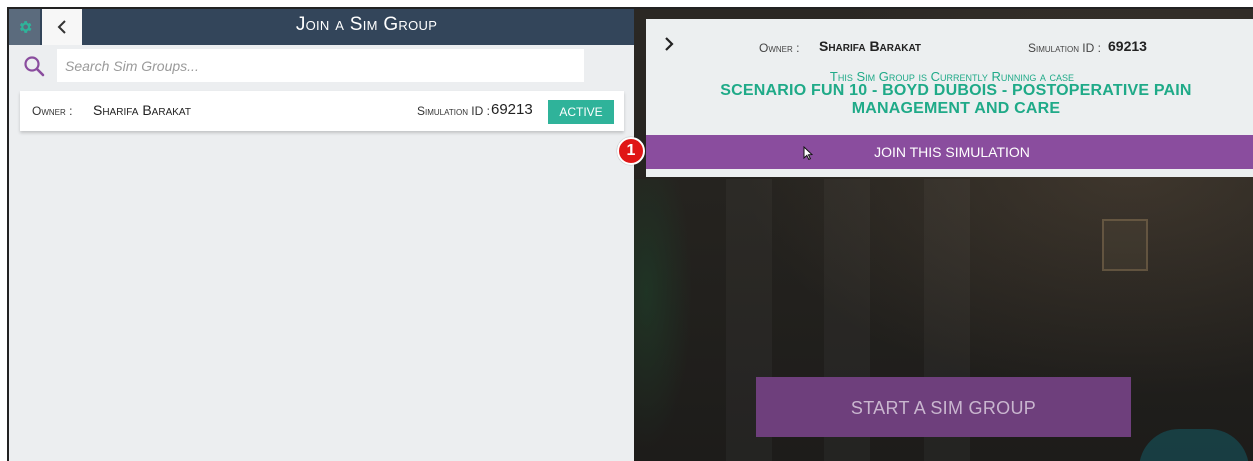  I want to click on background-plant, so click(665, 320).